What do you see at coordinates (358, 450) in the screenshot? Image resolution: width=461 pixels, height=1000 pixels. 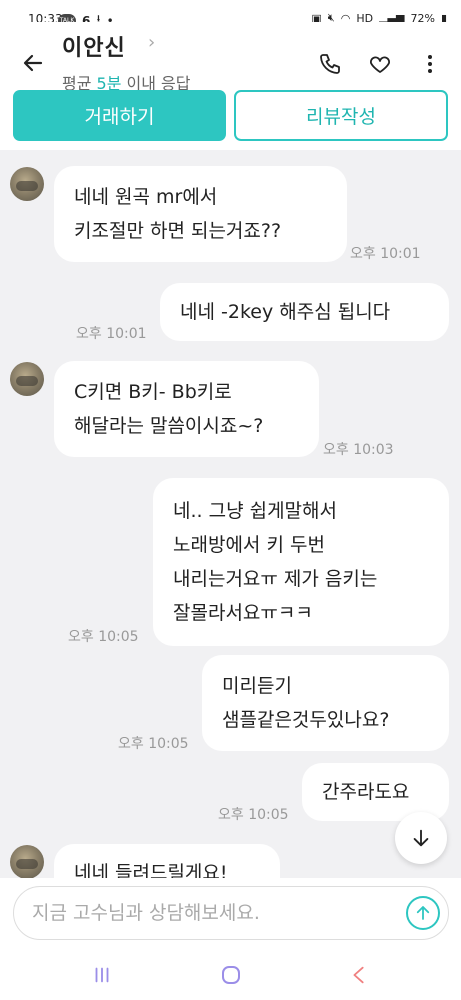 I see `message-time: 오후 10:03` at bounding box center [358, 450].